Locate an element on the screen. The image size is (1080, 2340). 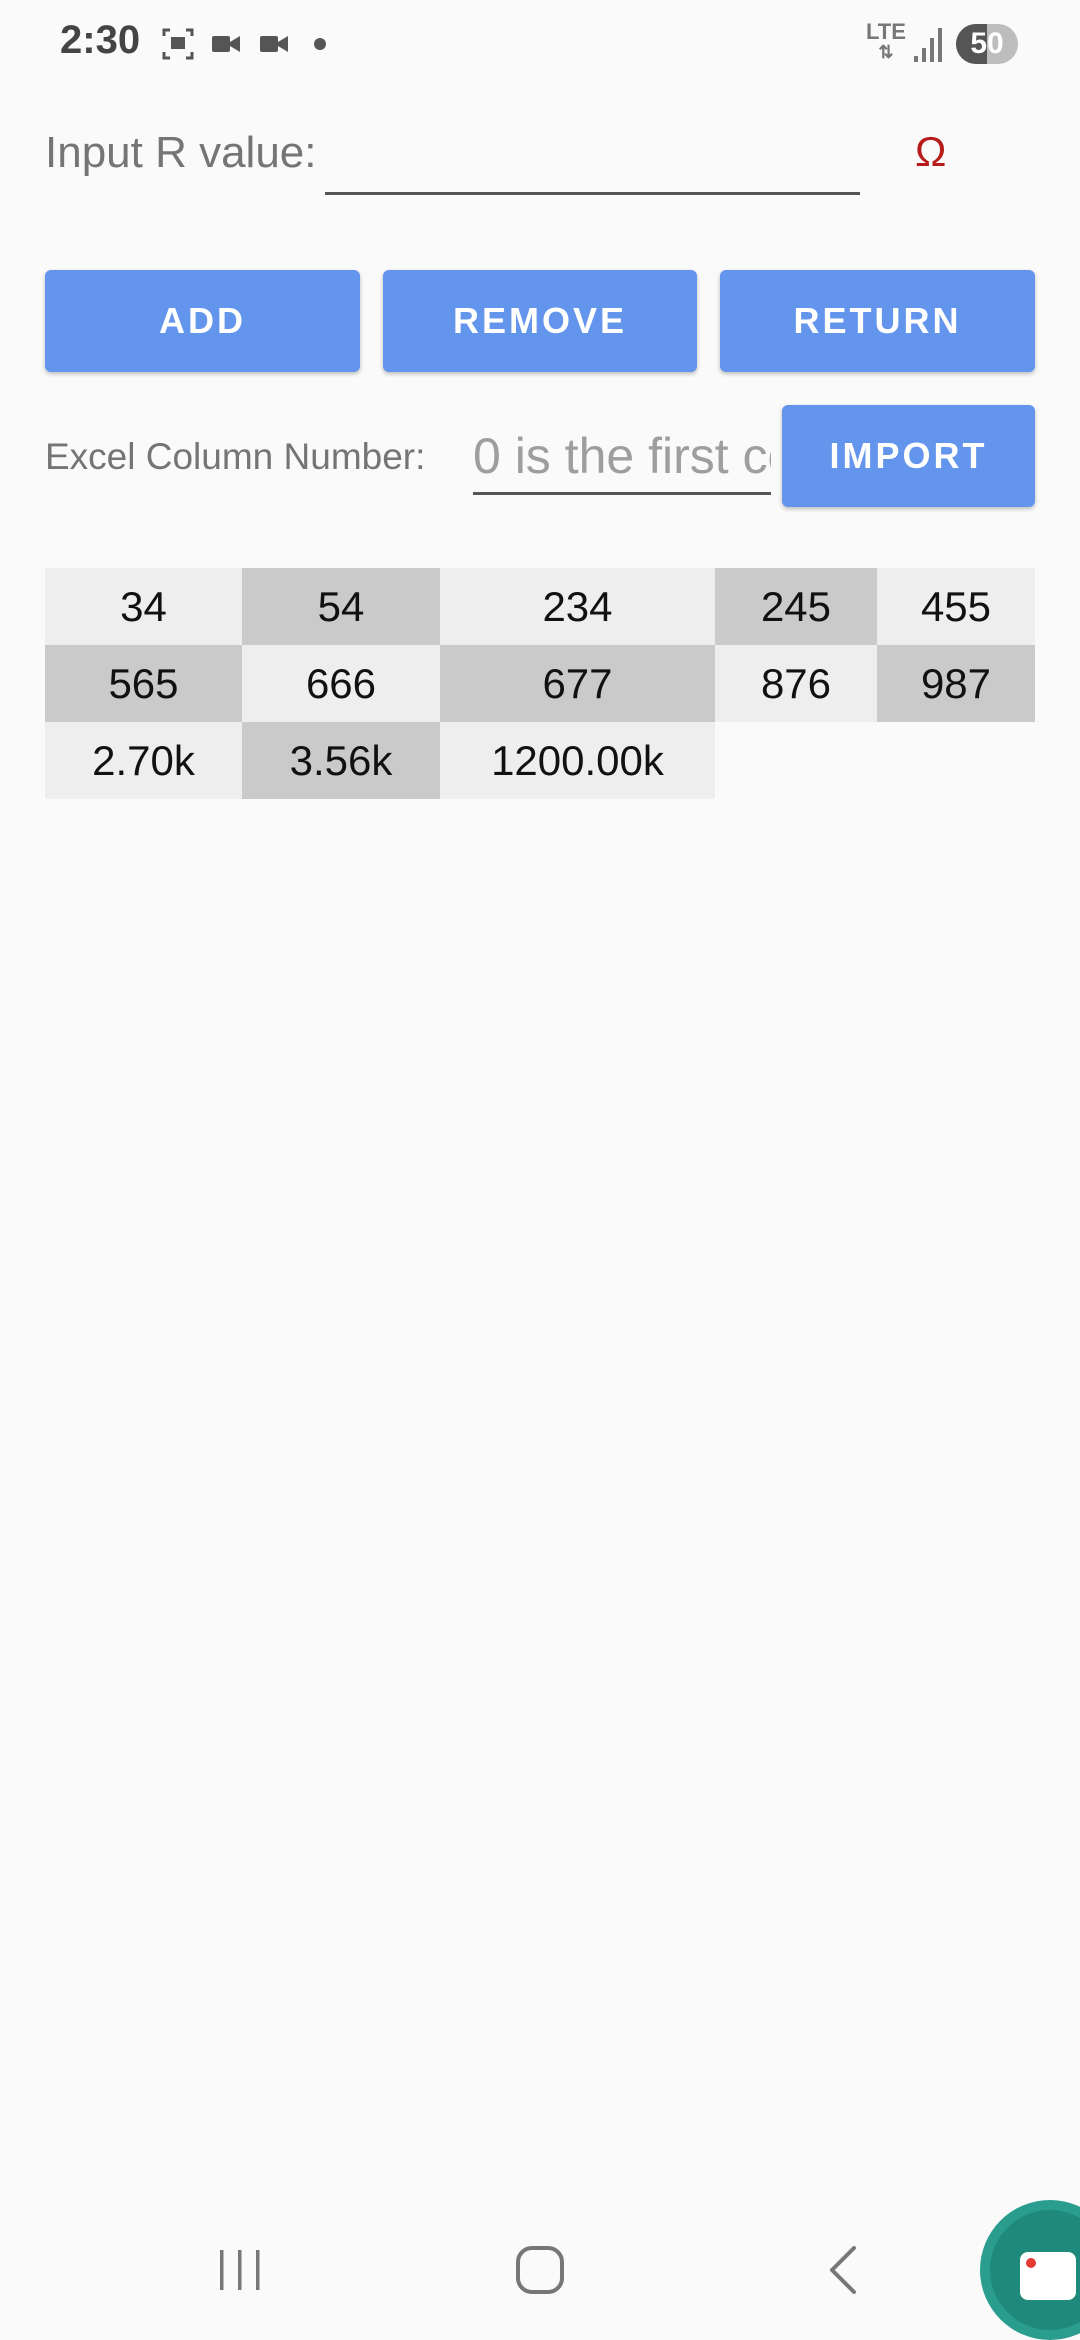
home-icon is located at coordinates (540, 2270).